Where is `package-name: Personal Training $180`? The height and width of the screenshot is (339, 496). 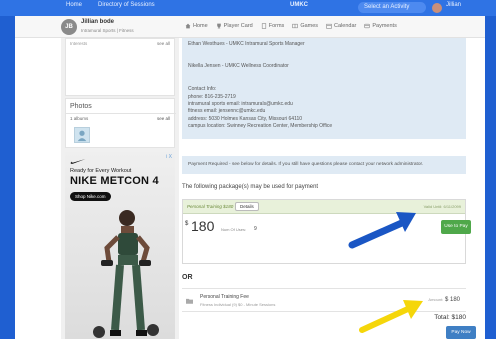 package-name: Personal Training $180 is located at coordinates (210, 206).